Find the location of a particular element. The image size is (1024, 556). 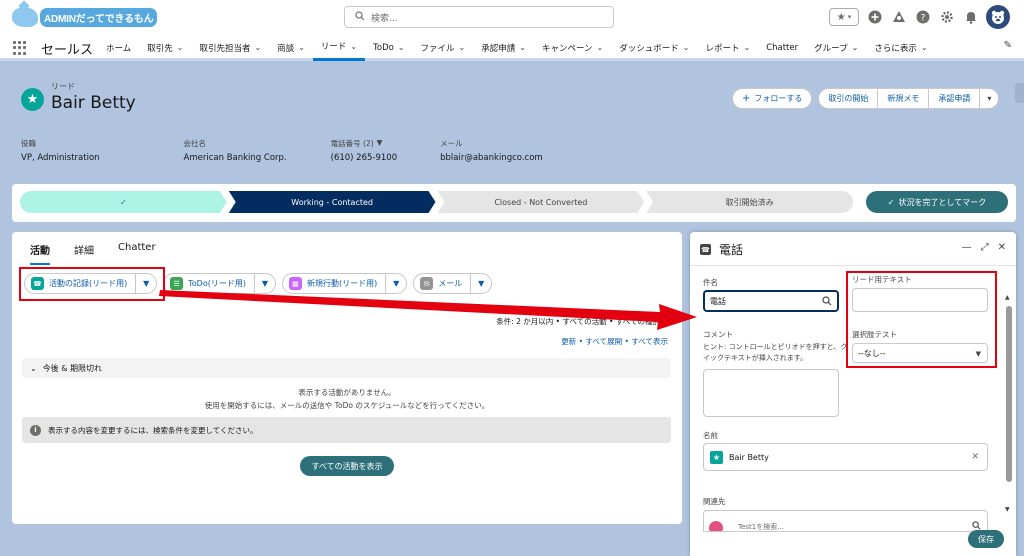

trailhead-icon is located at coordinates (898, 17).